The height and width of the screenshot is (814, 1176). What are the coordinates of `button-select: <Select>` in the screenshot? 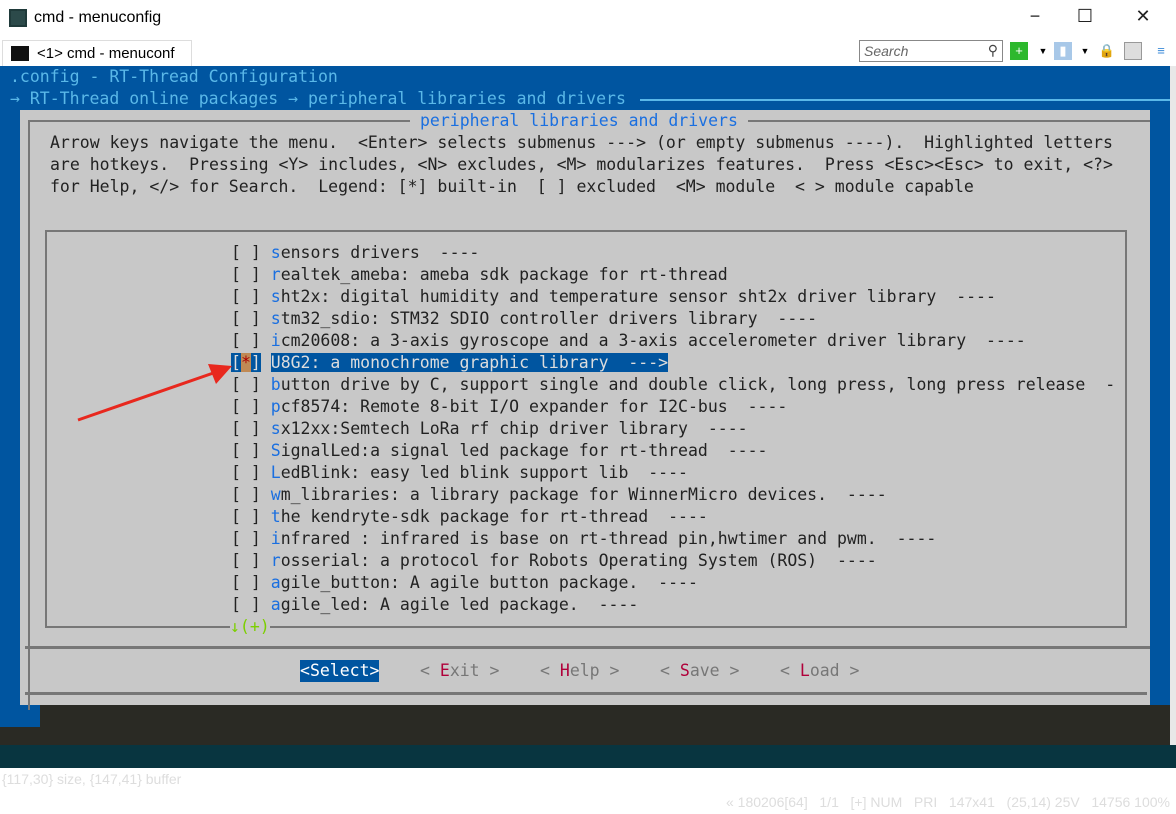 It's located at (340, 671).